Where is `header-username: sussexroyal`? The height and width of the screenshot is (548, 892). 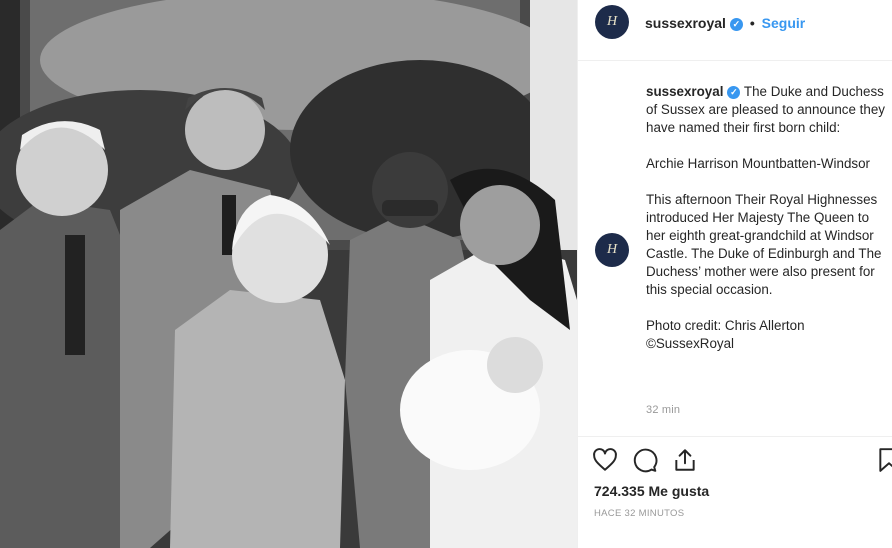 header-username: sussexroyal is located at coordinates (685, 23).